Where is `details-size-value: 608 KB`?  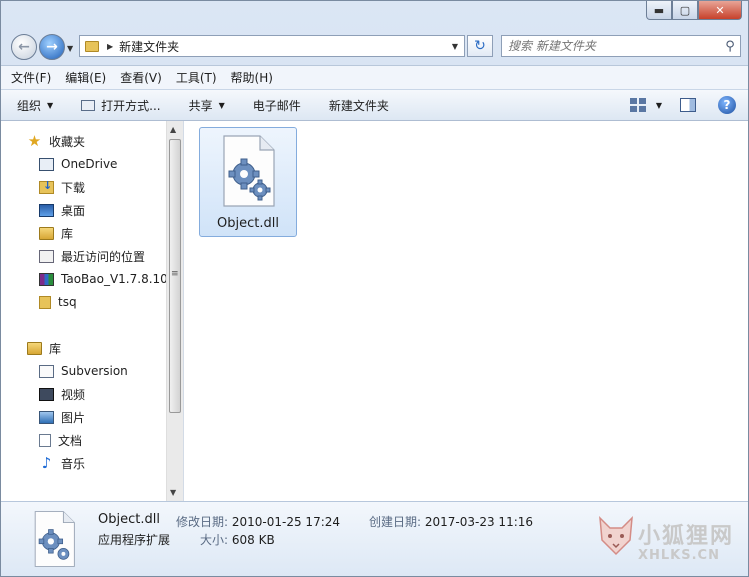
details-size-value: 608 KB is located at coordinates (253, 540).